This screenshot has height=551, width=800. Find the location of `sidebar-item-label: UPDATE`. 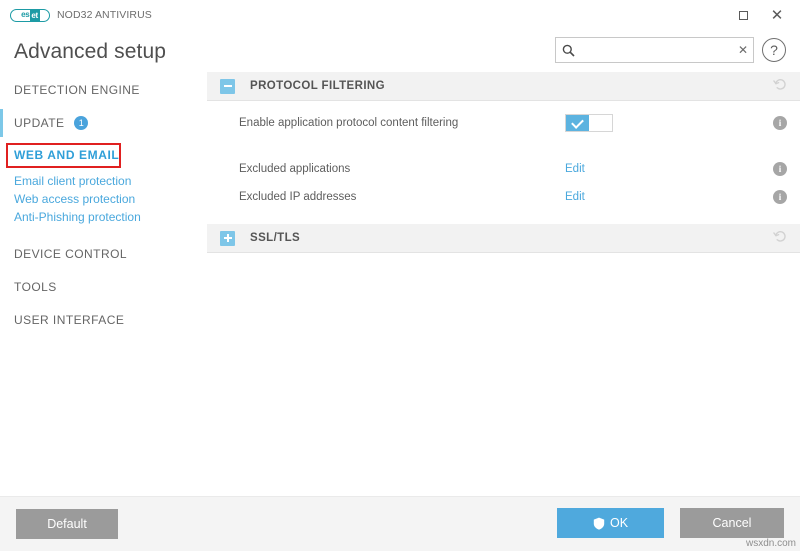

sidebar-item-label: UPDATE is located at coordinates (39, 123).